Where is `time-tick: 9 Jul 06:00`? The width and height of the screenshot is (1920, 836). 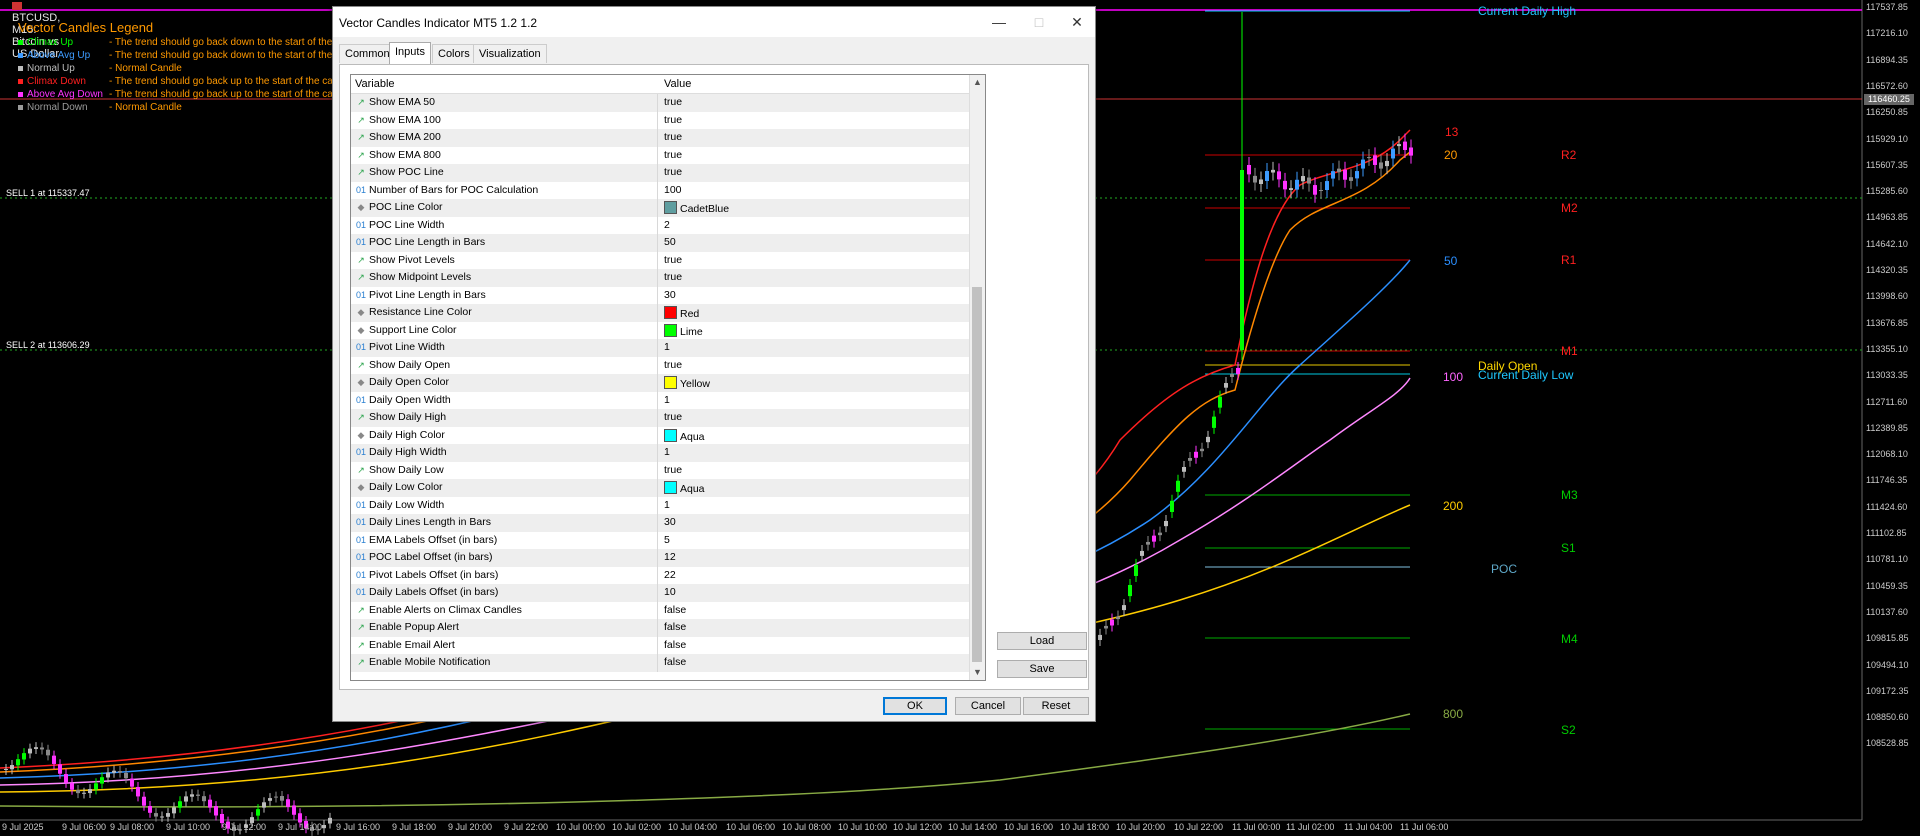 time-tick: 9 Jul 06:00 is located at coordinates (84, 827).